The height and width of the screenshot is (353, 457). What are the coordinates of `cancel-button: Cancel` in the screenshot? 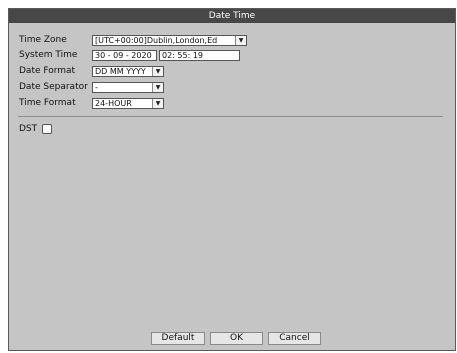 It's located at (294, 338).